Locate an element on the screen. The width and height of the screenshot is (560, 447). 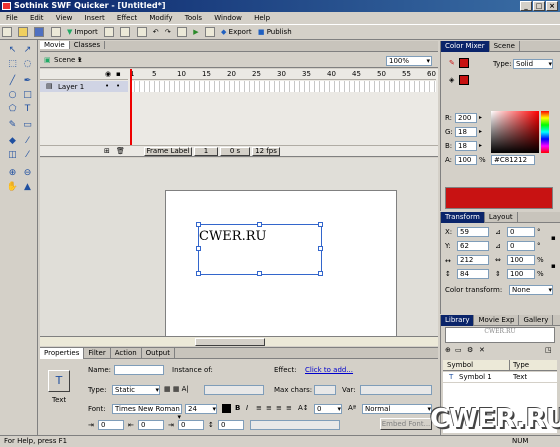
menu-insert: Insert is located at coordinates (95, 18).